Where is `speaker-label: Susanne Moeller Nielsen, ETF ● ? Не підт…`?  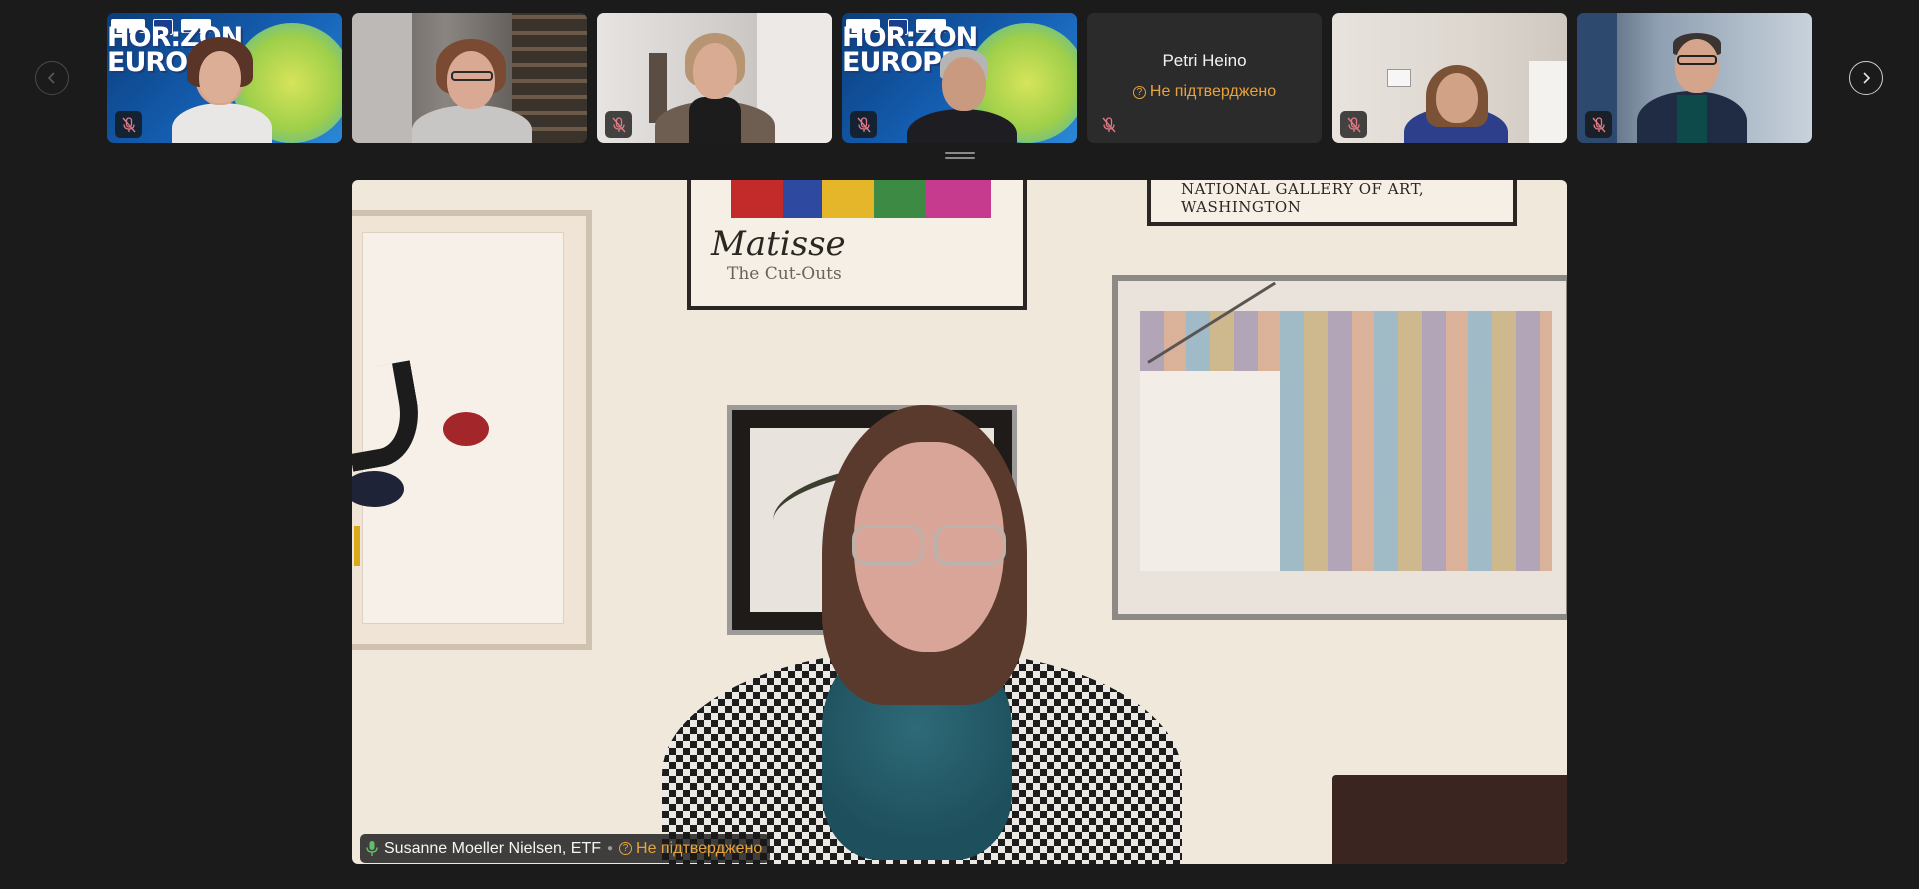 speaker-label: Susanne Moeller Nielsen, ETF ● ? Не підт… is located at coordinates (565, 848).